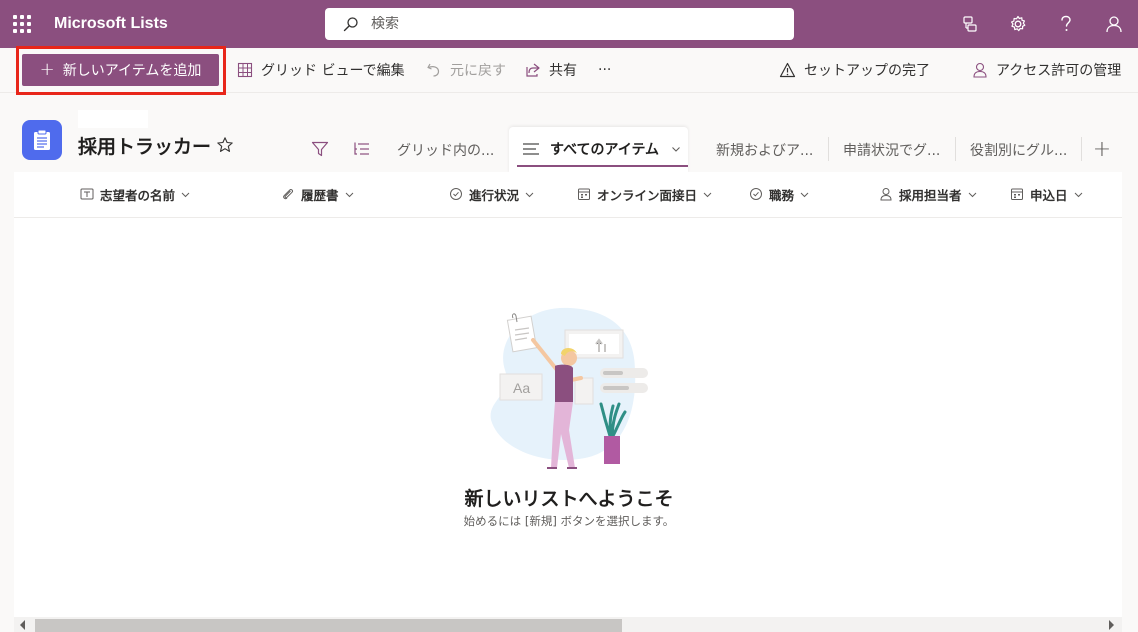 The image size is (1138, 632). What do you see at coordinates (245, 70) in the screenshot?
I see `grid-icon` at bounding box center [245, 70].